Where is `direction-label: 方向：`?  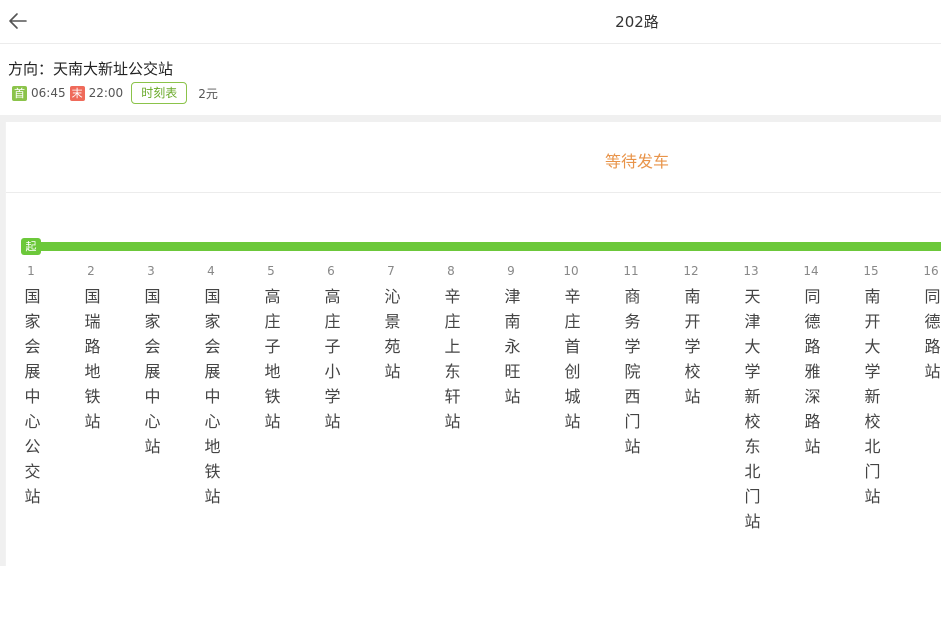
direction-label: 方向： is located at coordinates (31, 69).